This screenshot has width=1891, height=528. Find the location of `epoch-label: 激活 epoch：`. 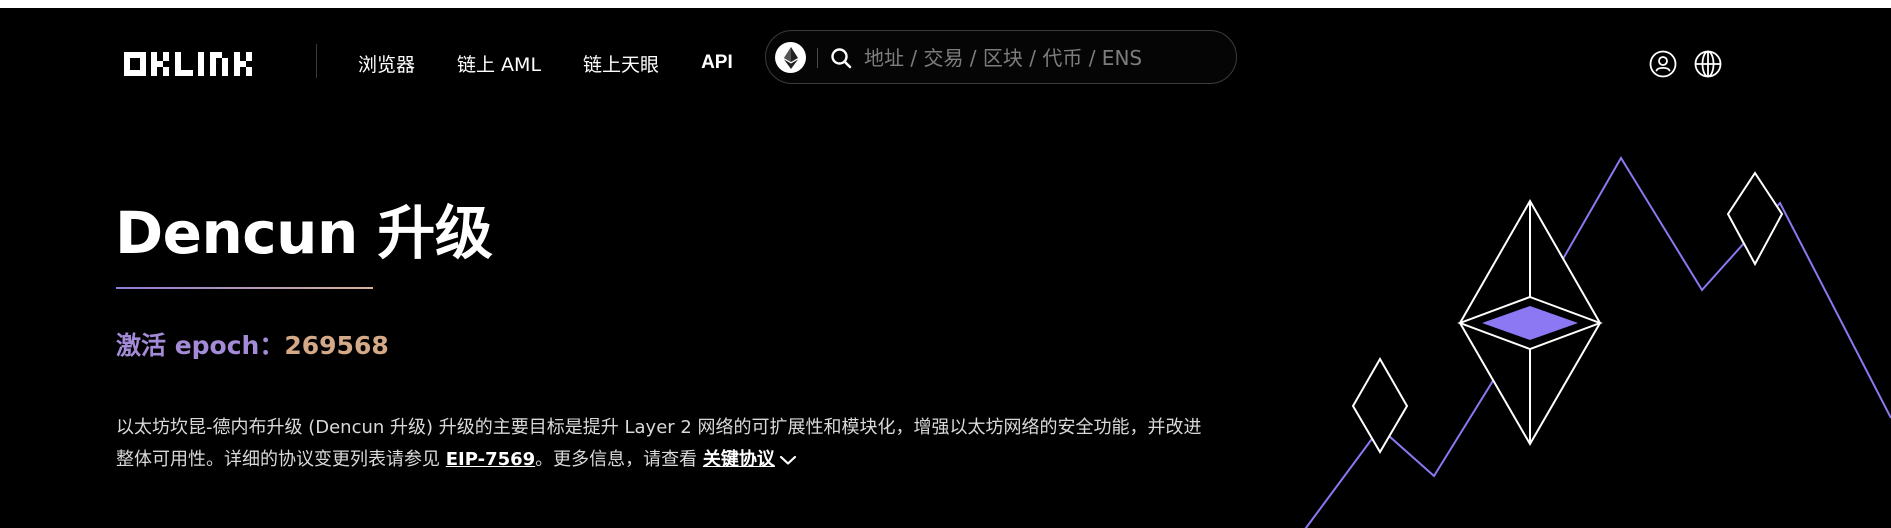

epoch-label: 激活 epoch： is located at coordinates (200, 345).